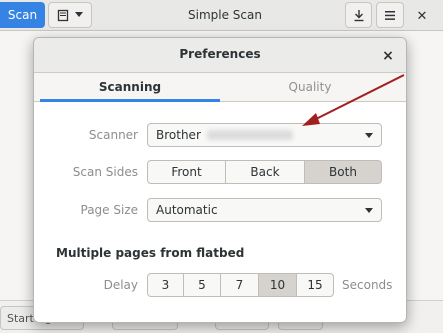 The height and width of the screenshot is (333, 443). Describe the element at coordinates (240, 285) in the screenshot. I see `delay-option-7: 7` at that location.